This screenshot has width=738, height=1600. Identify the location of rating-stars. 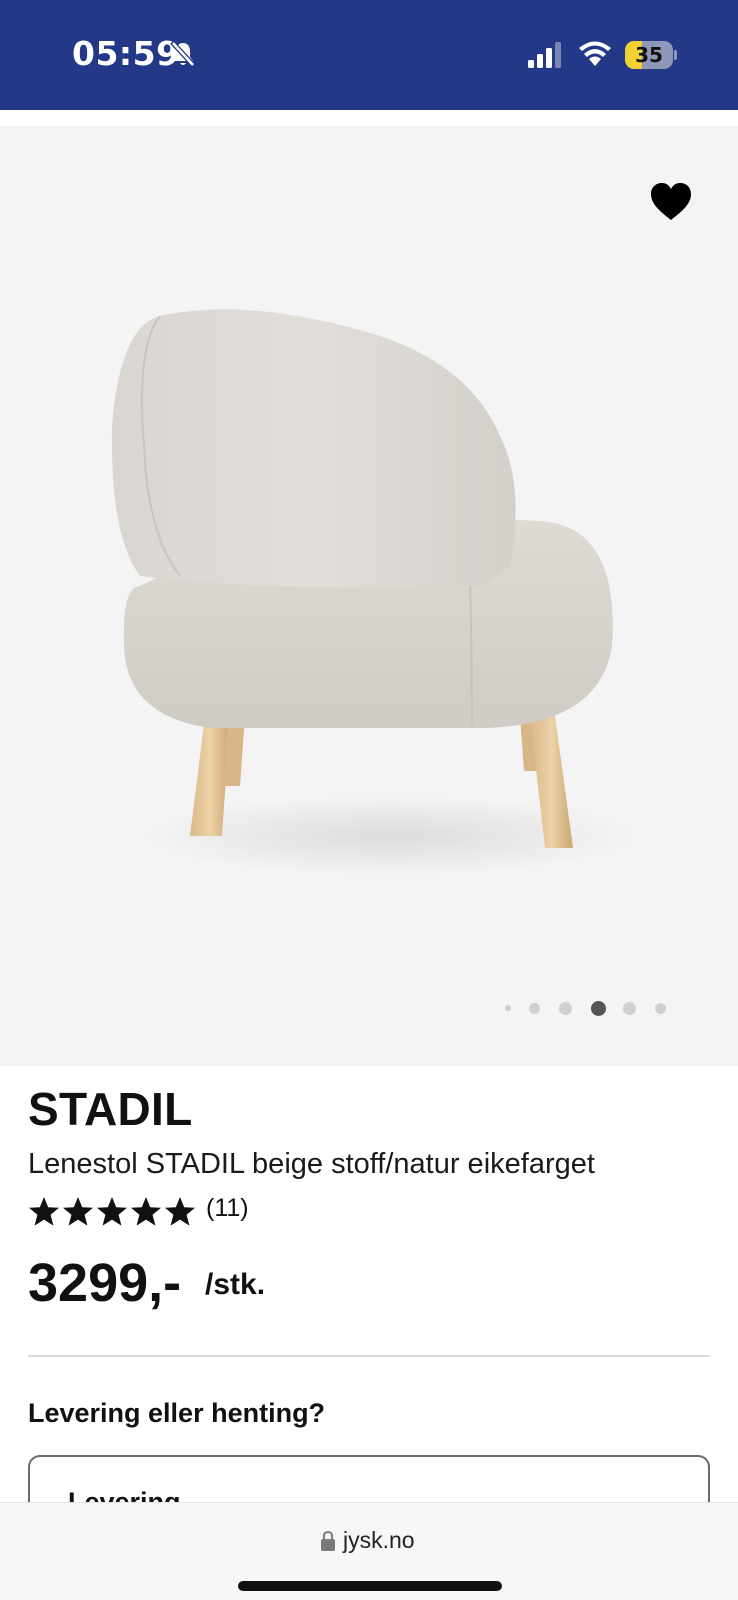
(113, 1213).